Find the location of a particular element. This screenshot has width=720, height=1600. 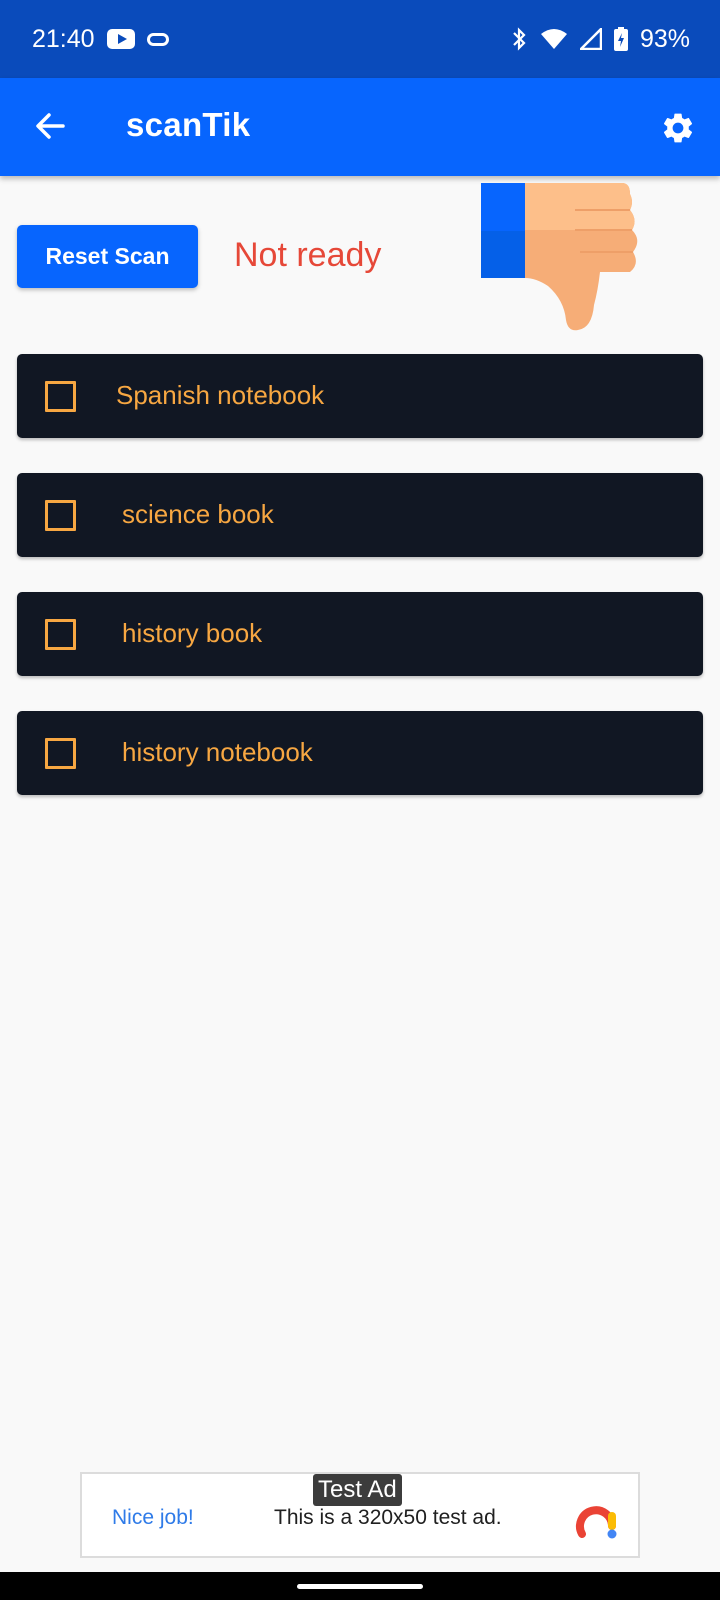

reset-scan-button: Reset Scan is located at coordinates (107, 256).